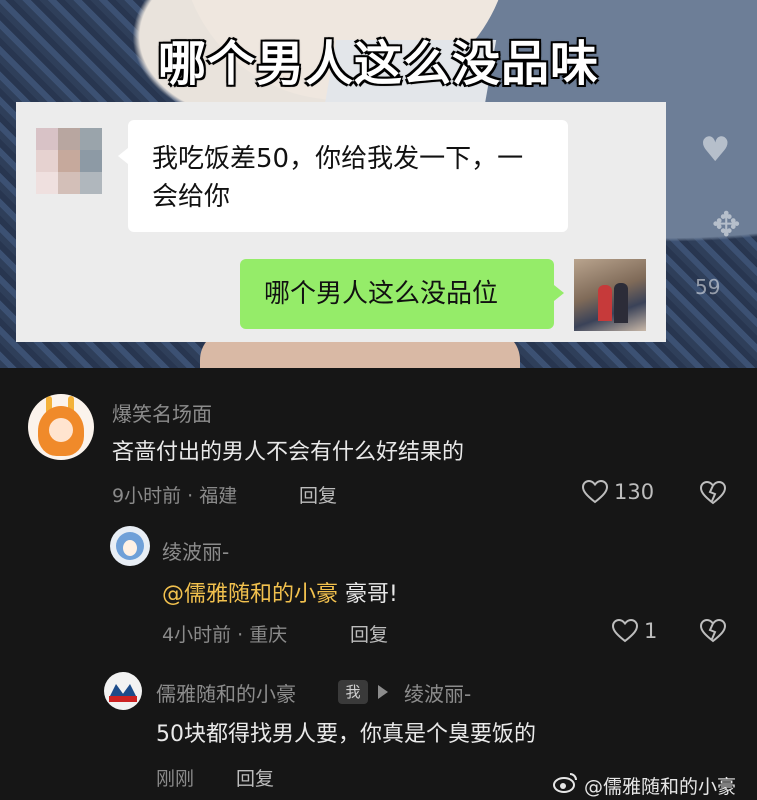 The image size is (757, 800). What do you see at coordinates (634, 492) in the screenshot?
I see `like-count: 130` at bounding box center [634, 492].